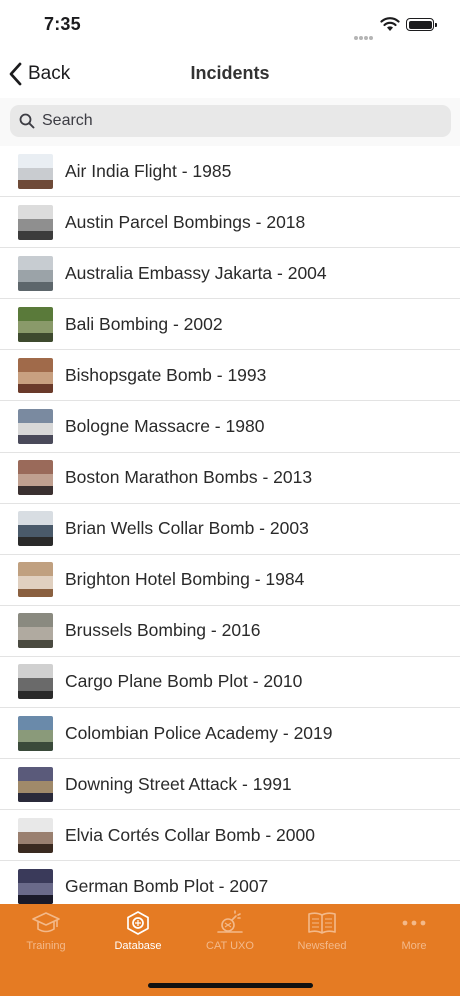 This screenshot has width=460, height=996. I want to click on list-item: Colombian Police Academy - 2019, so click(230, 734).